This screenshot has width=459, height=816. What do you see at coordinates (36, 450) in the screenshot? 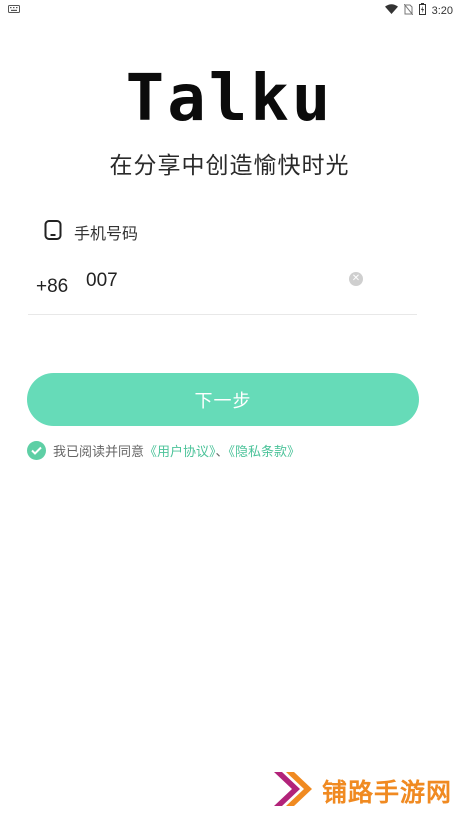
I see `agree-checkbox` at bounding box center [36, 450].